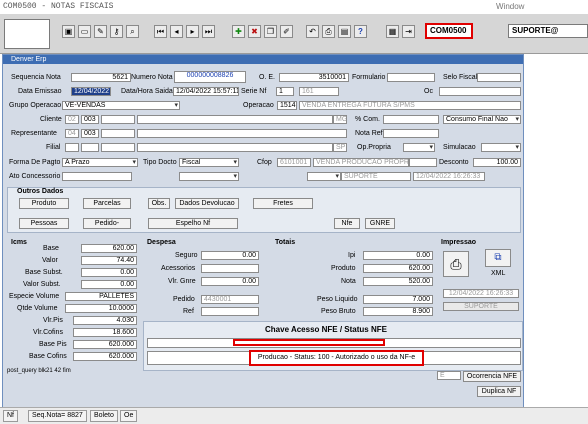  I want to click on icms-base-field: 620.00, so click(109, 248).